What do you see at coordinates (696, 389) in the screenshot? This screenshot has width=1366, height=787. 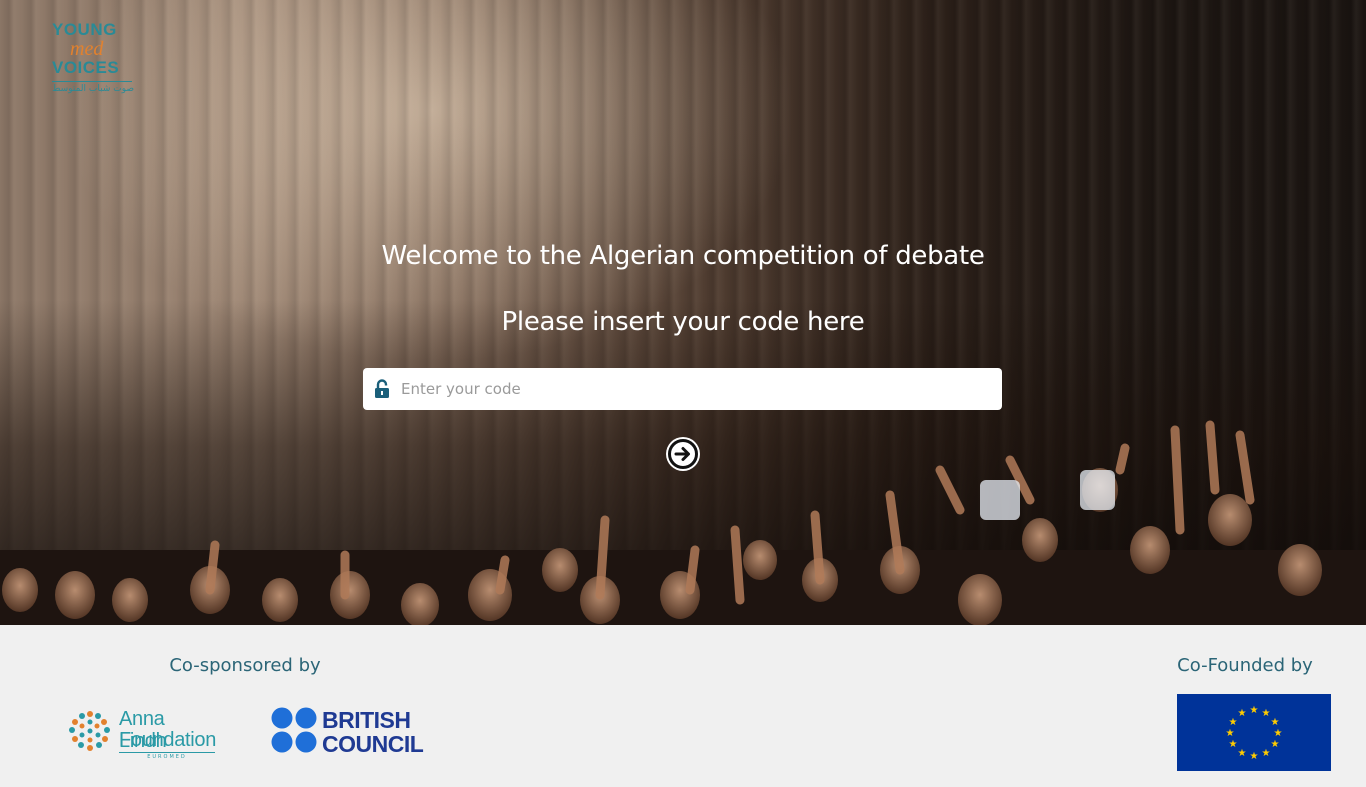 I see `code-input` at bounding box center [696, 389].